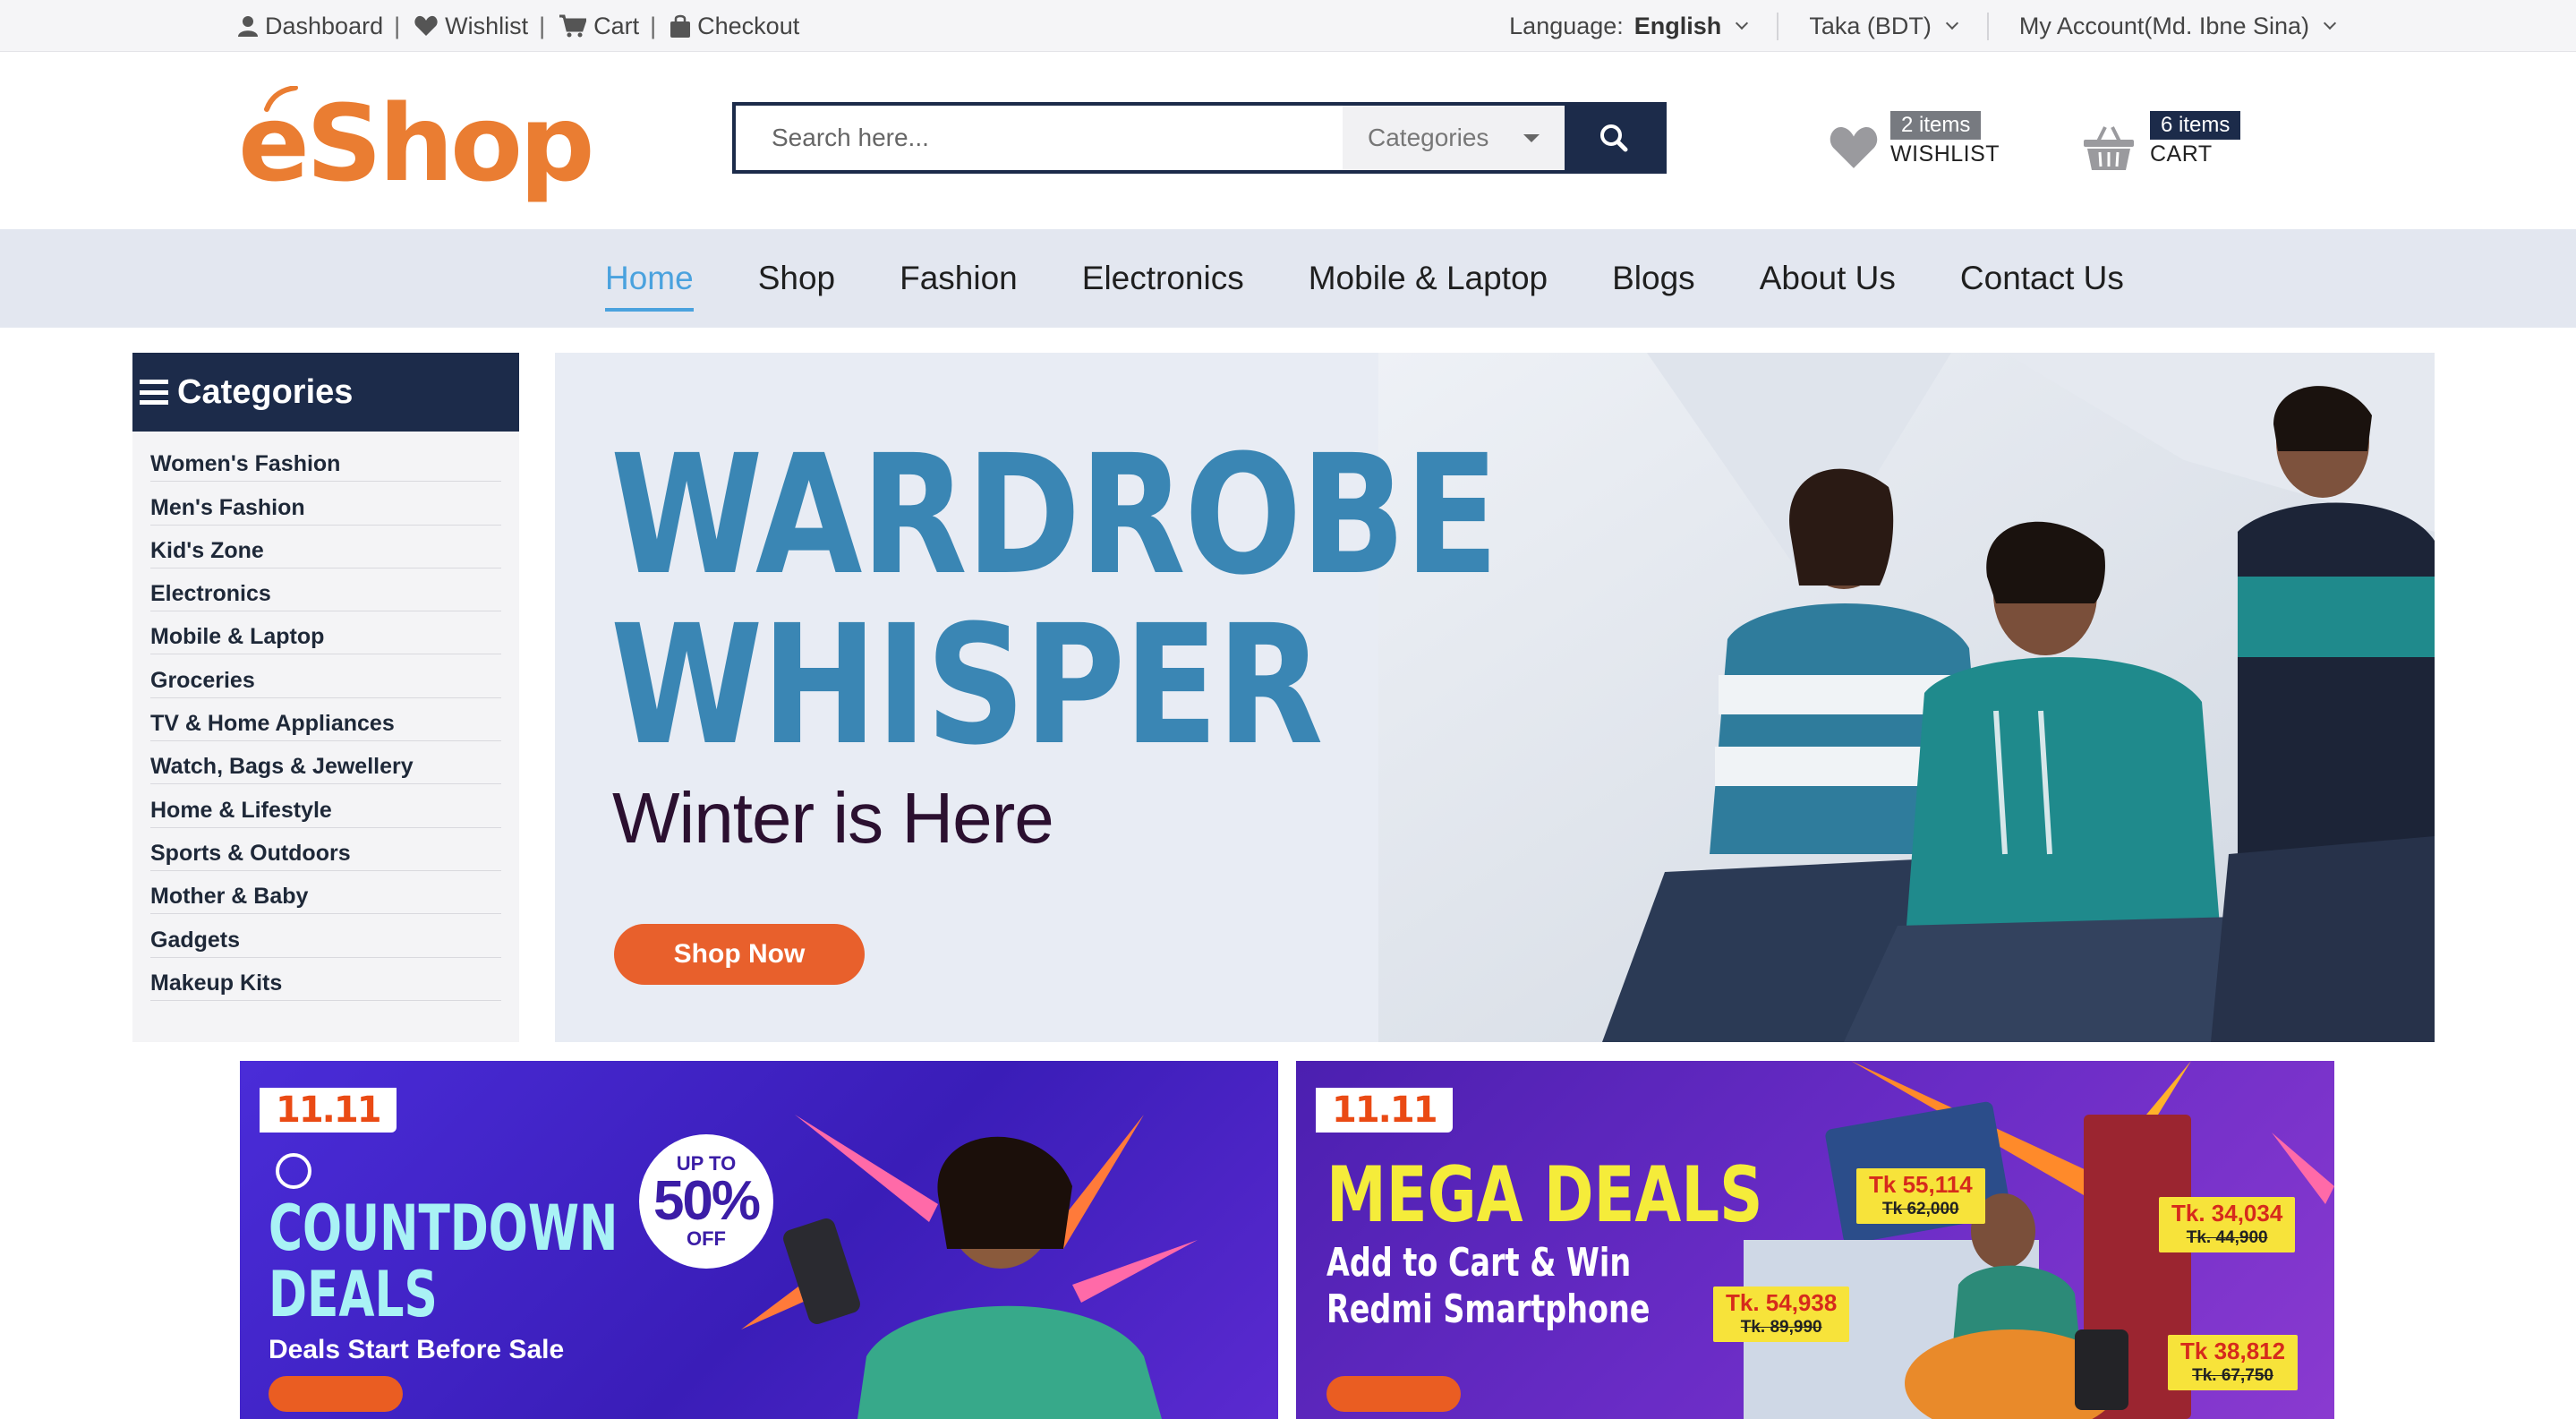  Describe the element at coordinates (1781, 1328) in the screenshot. I see `price-tag-old: Tk. 89,990` at that location.